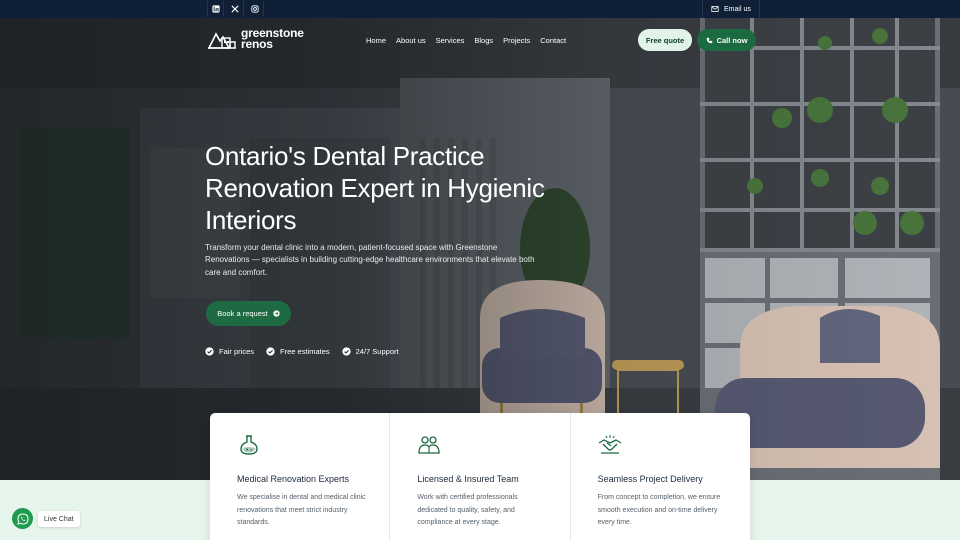 This screenshot has height=540, width=960. Describe the element at coordinates (715, 9) in the screenshot. I see `mail-icon` at that location.